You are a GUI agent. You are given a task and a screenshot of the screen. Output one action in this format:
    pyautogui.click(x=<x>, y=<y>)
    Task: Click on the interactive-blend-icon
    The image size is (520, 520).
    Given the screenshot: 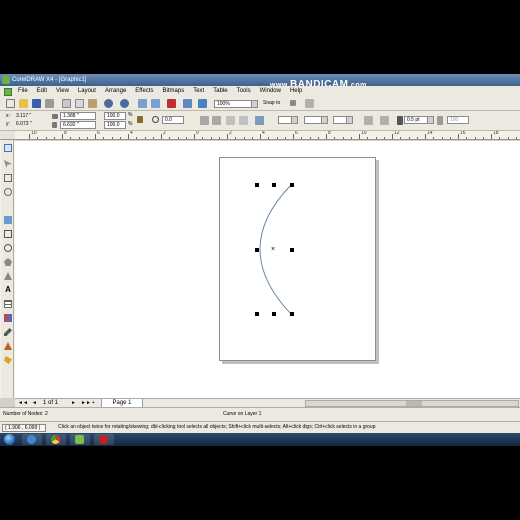 What is the action you would take?
    pyautogui.click(x=8, y=318)
    